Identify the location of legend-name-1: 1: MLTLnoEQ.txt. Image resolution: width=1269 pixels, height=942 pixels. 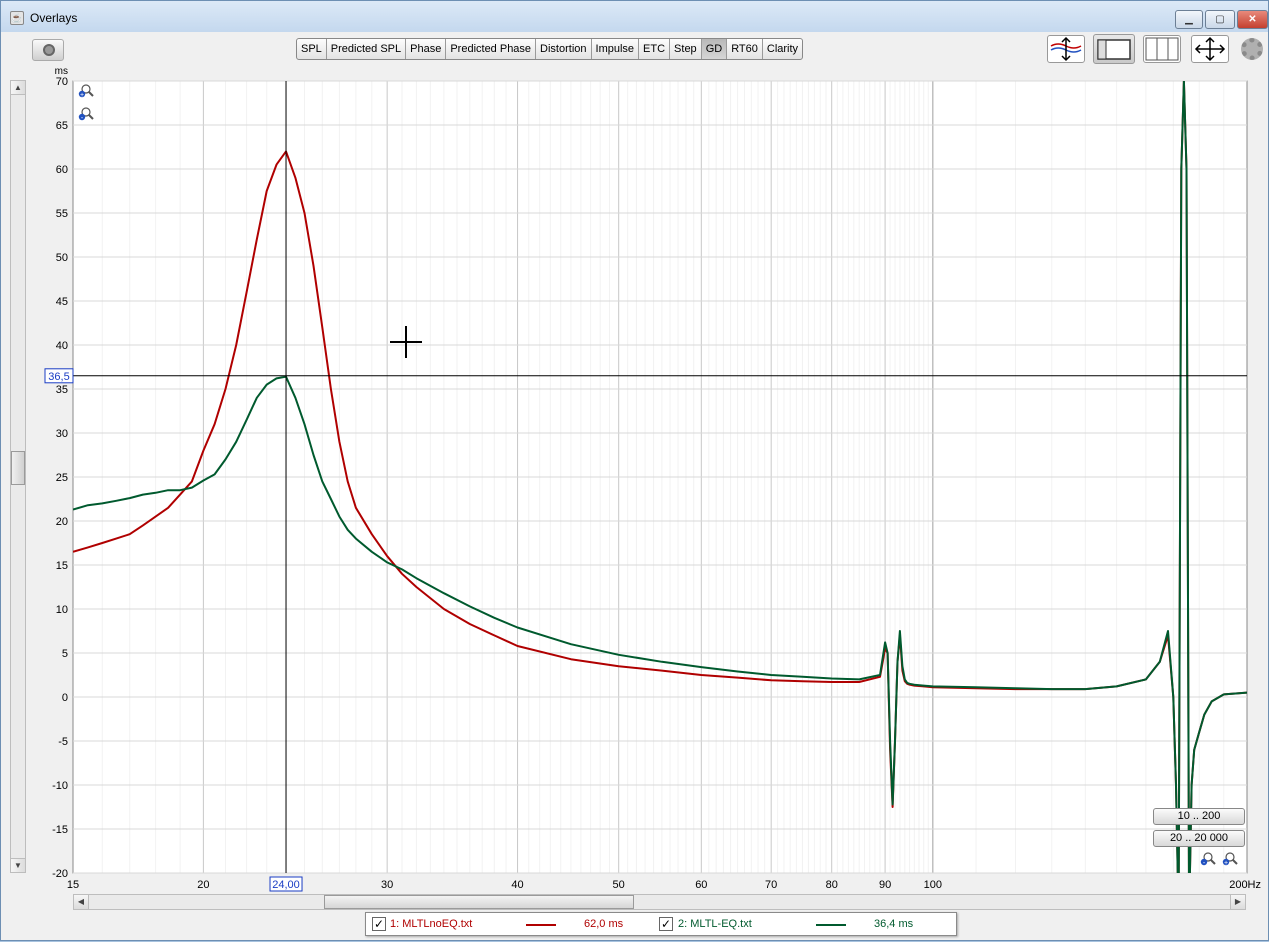
(431, 924).